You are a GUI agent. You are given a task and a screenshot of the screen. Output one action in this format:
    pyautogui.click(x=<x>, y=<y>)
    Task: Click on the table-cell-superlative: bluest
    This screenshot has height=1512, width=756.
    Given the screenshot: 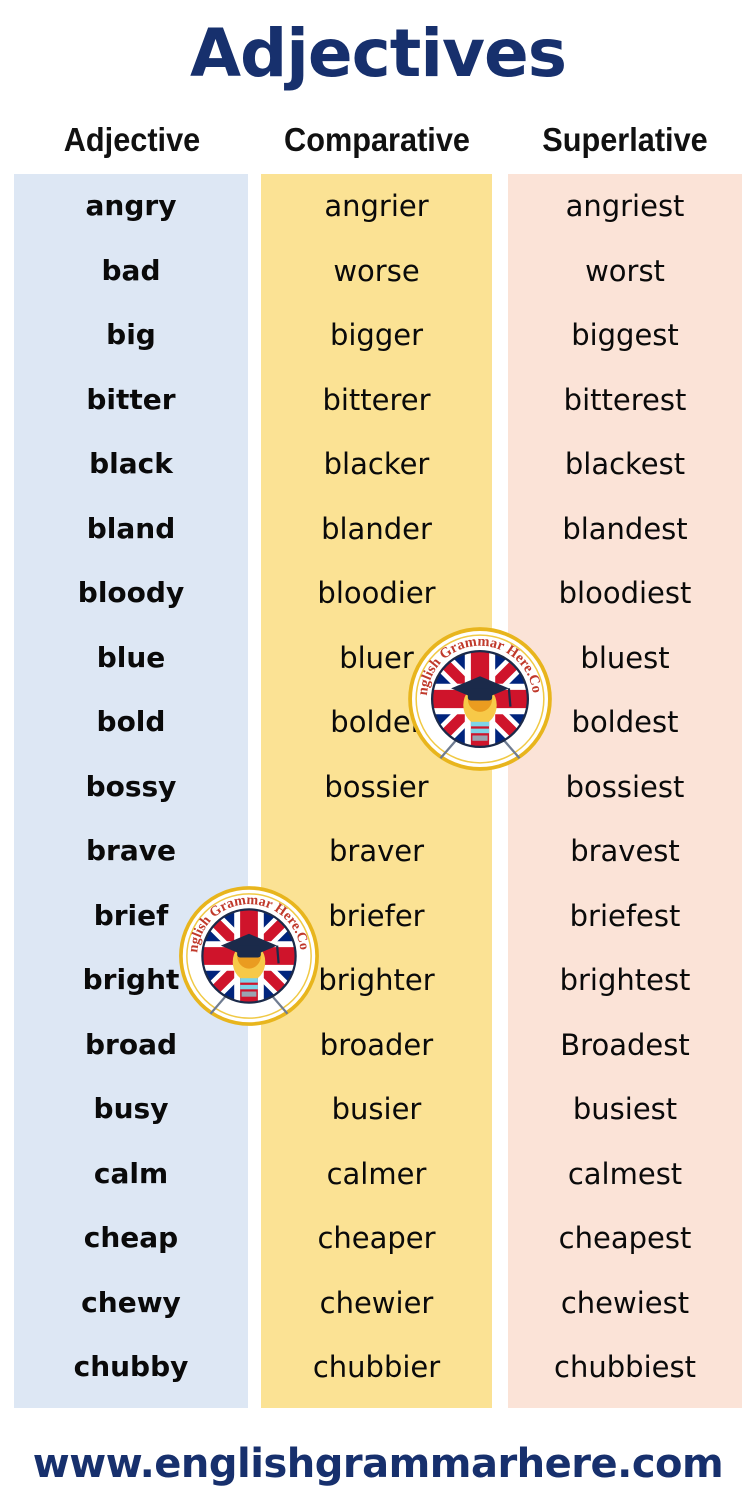 What is the action you would take?
    pyautogui.click(x=625, y=657)
    